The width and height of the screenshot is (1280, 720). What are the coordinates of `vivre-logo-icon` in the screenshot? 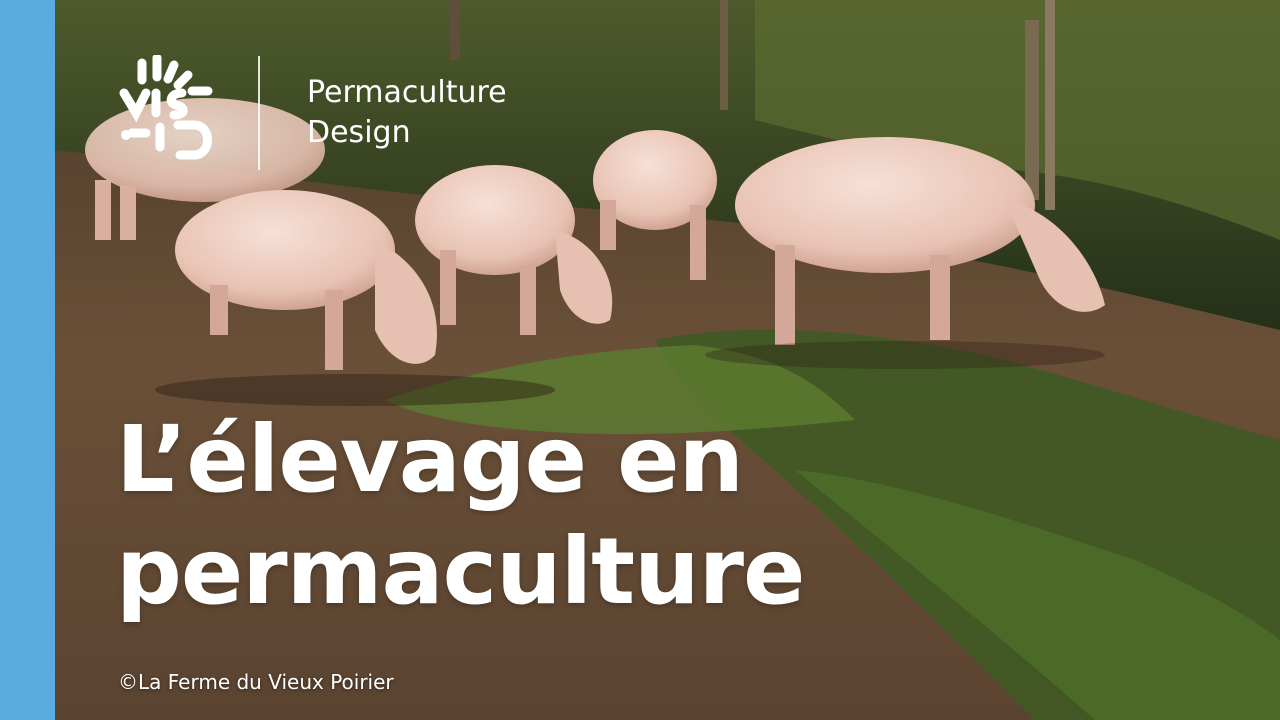 It's located at (167, 111).